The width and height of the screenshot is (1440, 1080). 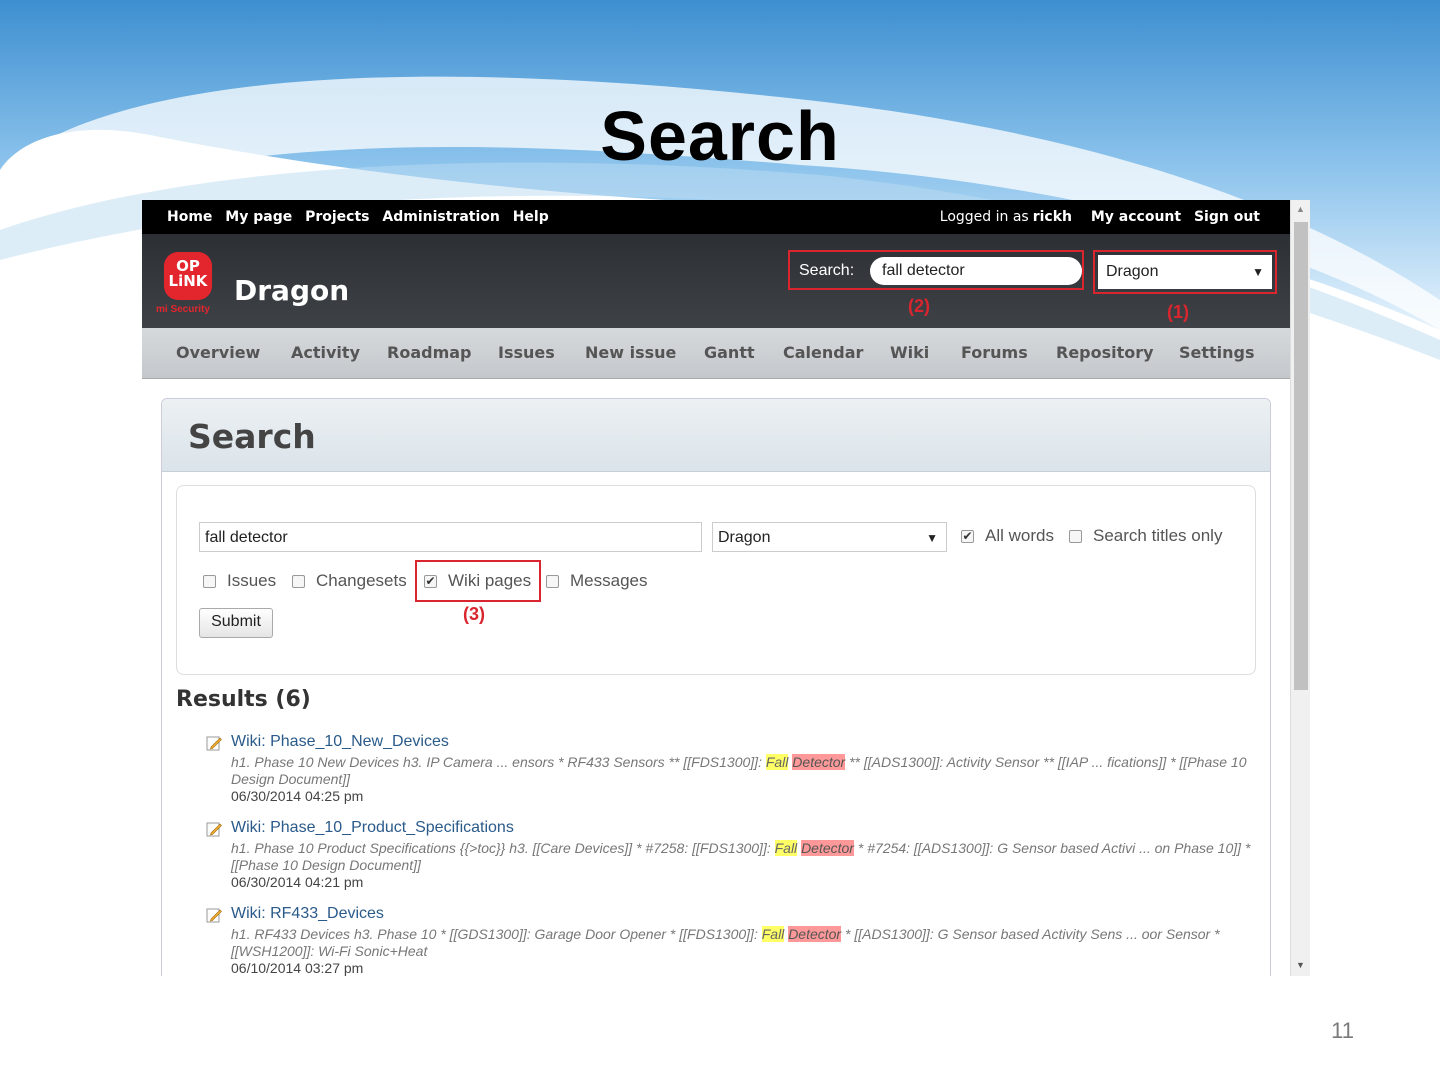 I want to click on issues-checkbox, so click(x=209, y=581).